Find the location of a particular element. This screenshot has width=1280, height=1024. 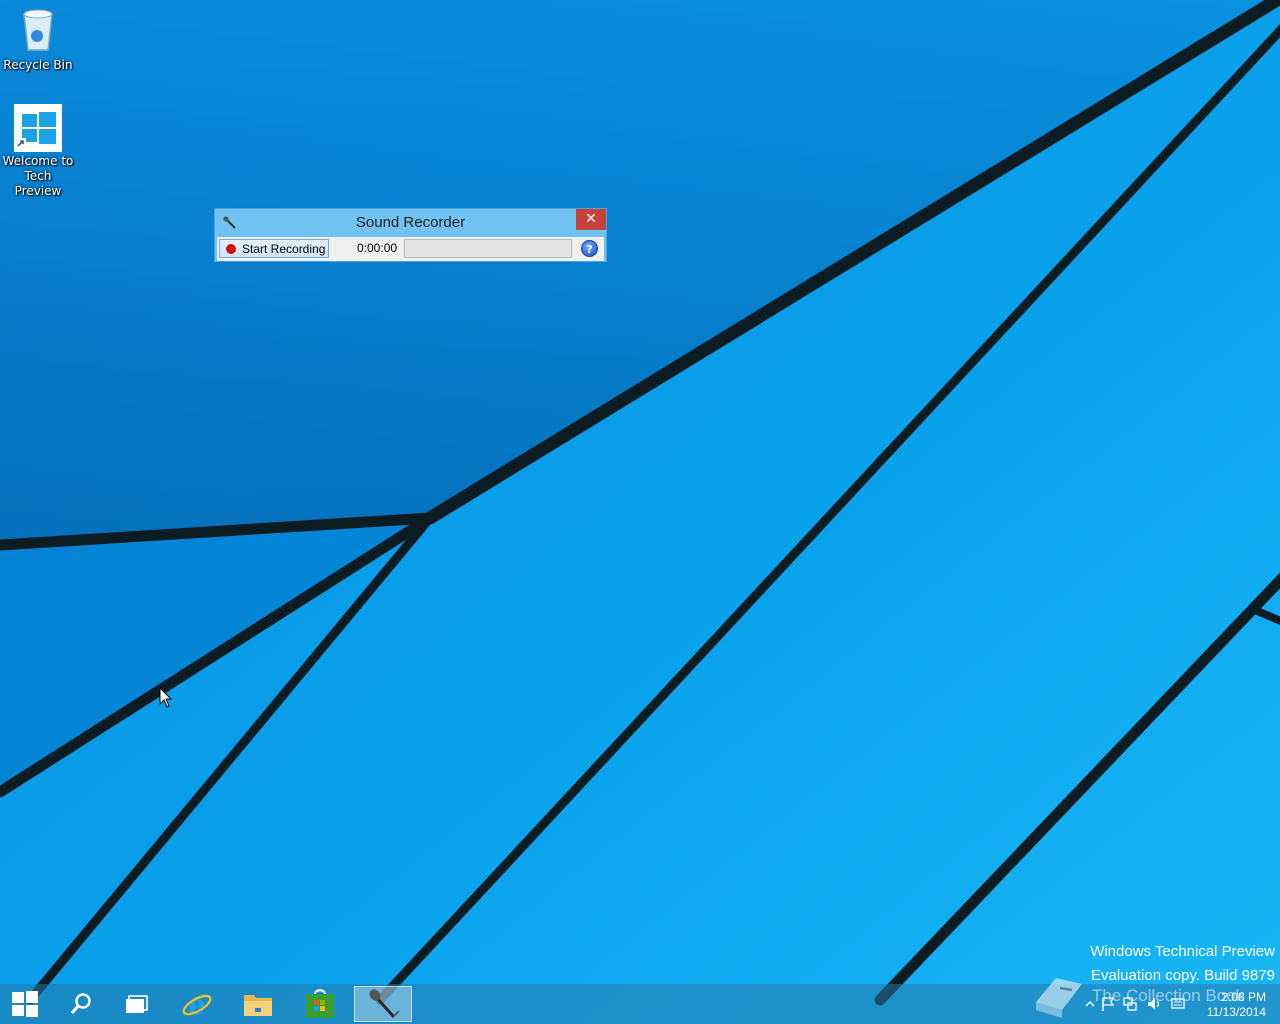

task-view-button is located at coordinates (137, 1004).